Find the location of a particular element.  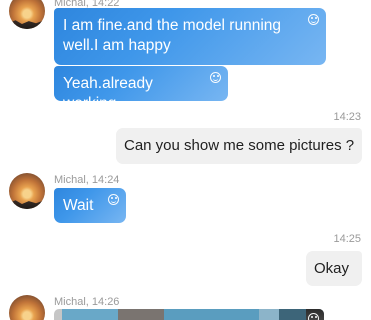

incoming-image-message is located at coordinates (189, 314).